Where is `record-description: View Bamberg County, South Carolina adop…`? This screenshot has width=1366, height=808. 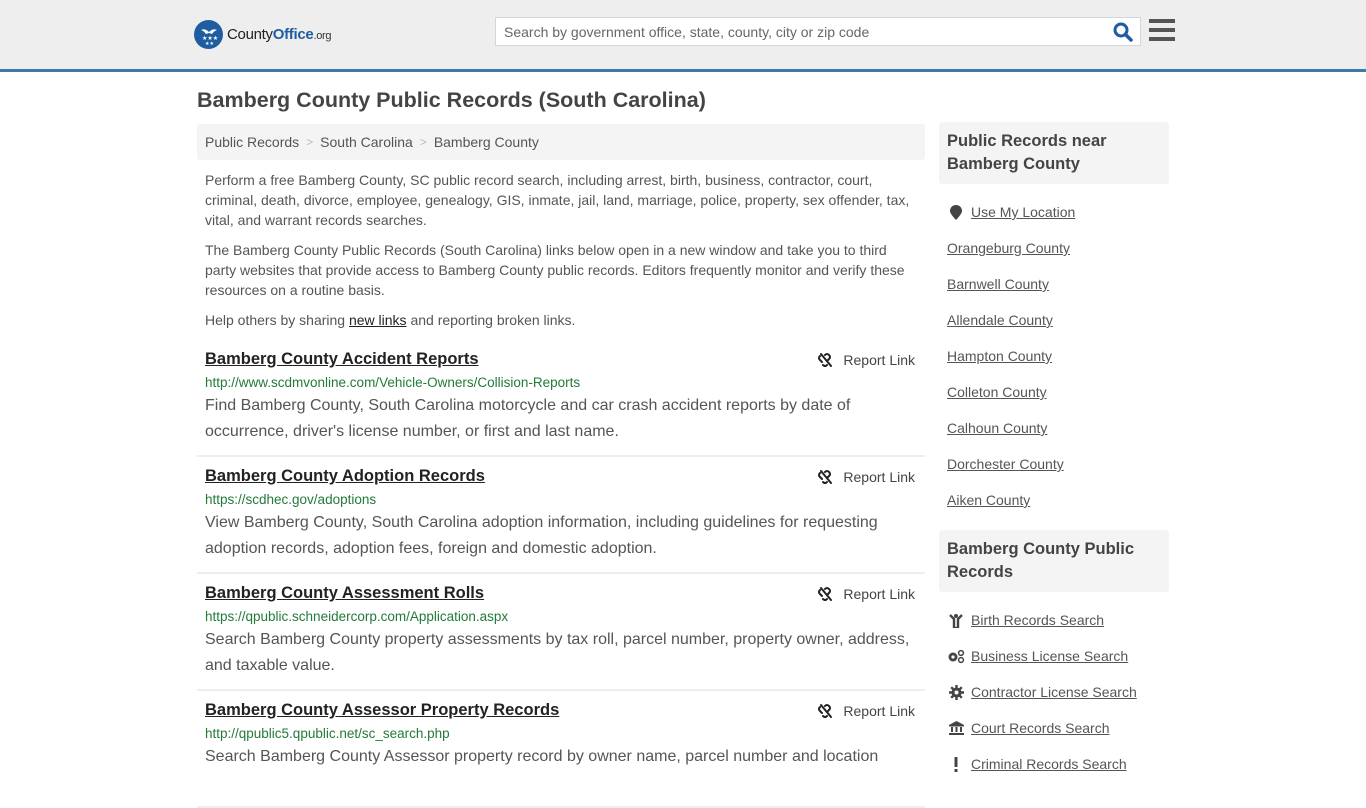 record-description: View Bamberg County, South Carolina adop… is located at coordinates (541, 535).